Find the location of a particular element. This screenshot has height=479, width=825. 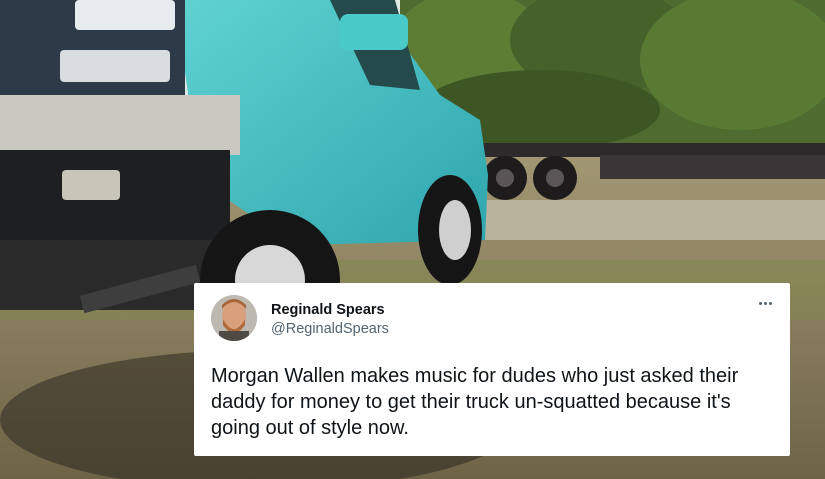

profile-photo-icon is located at coordinates (234, 318).